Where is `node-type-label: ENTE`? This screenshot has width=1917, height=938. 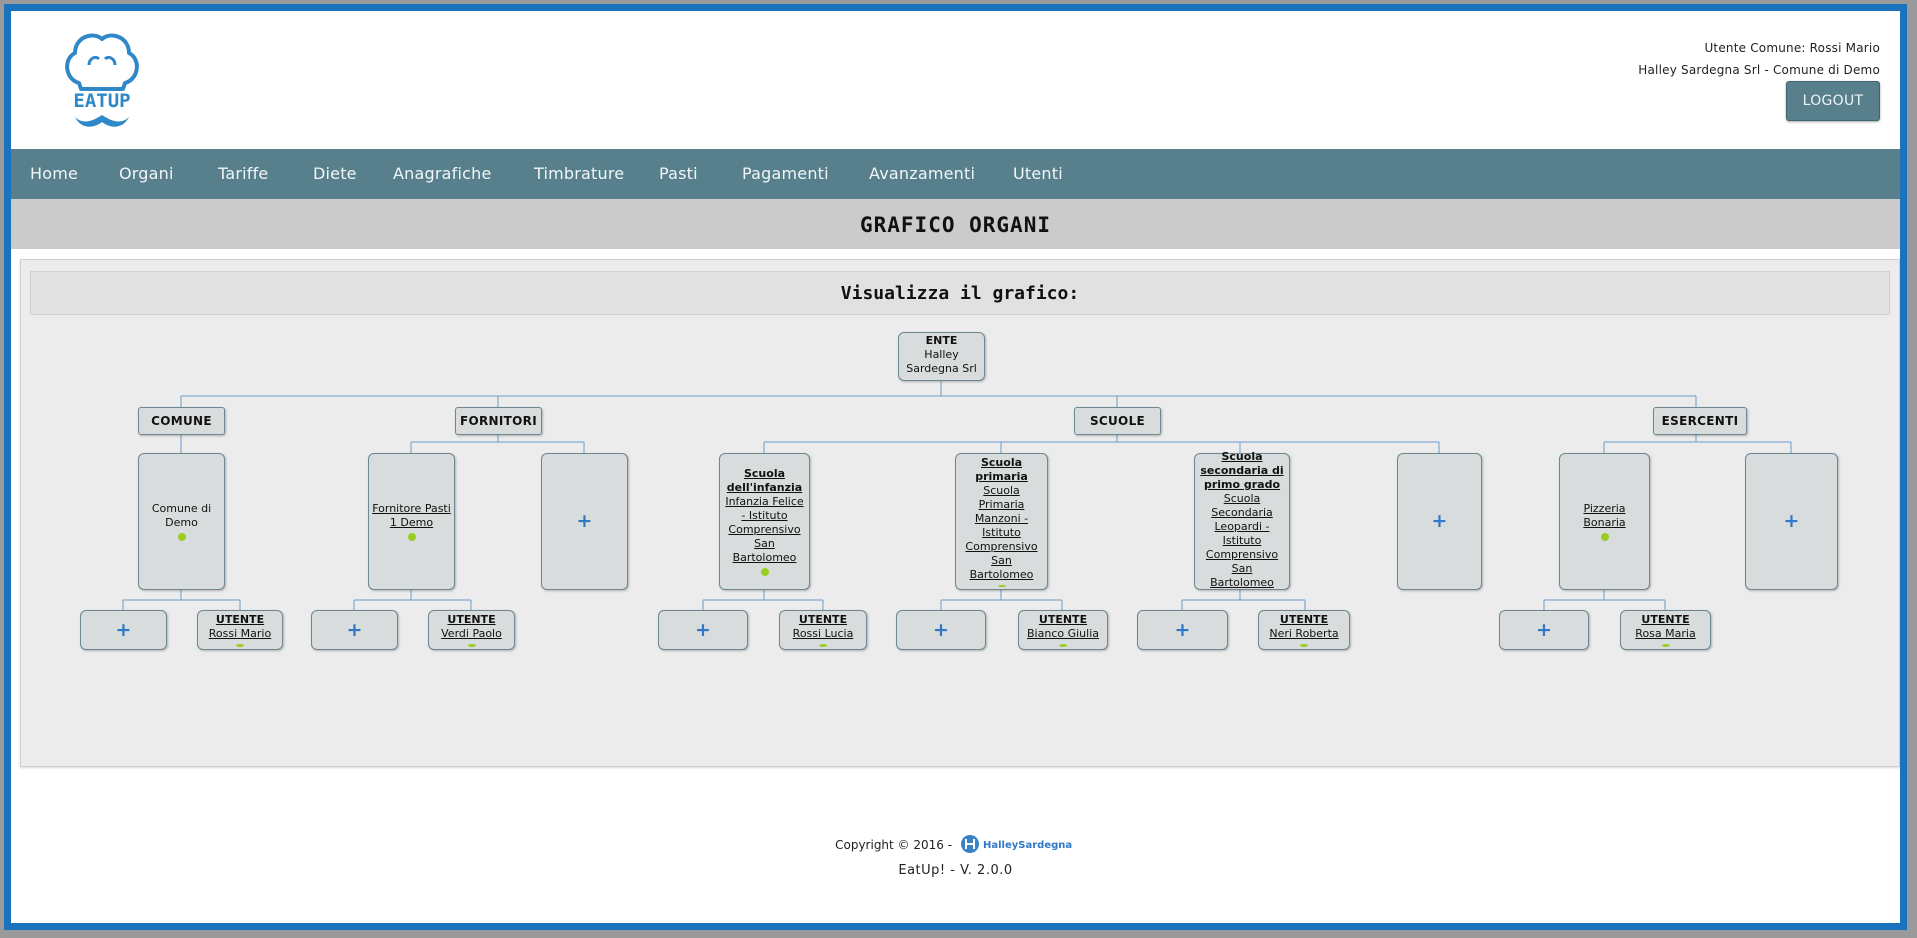
node-type-label: ENTE is located at coordinates (941, 340).